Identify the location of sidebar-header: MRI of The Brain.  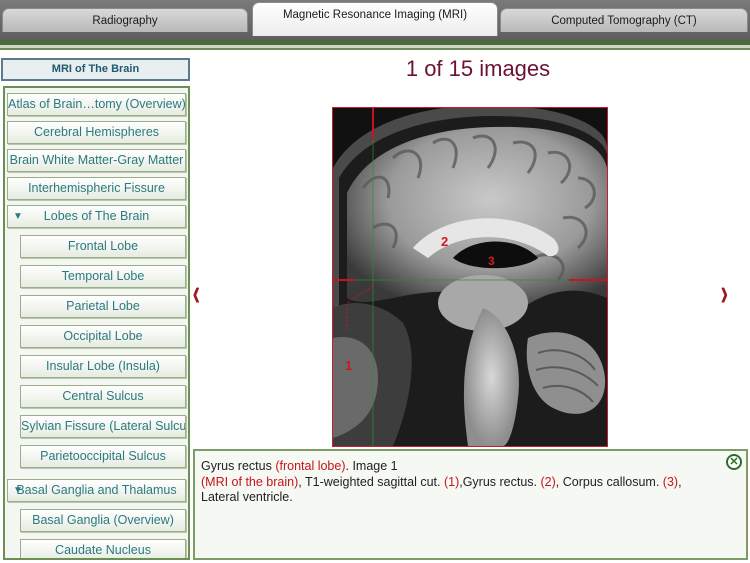
(95, 69).